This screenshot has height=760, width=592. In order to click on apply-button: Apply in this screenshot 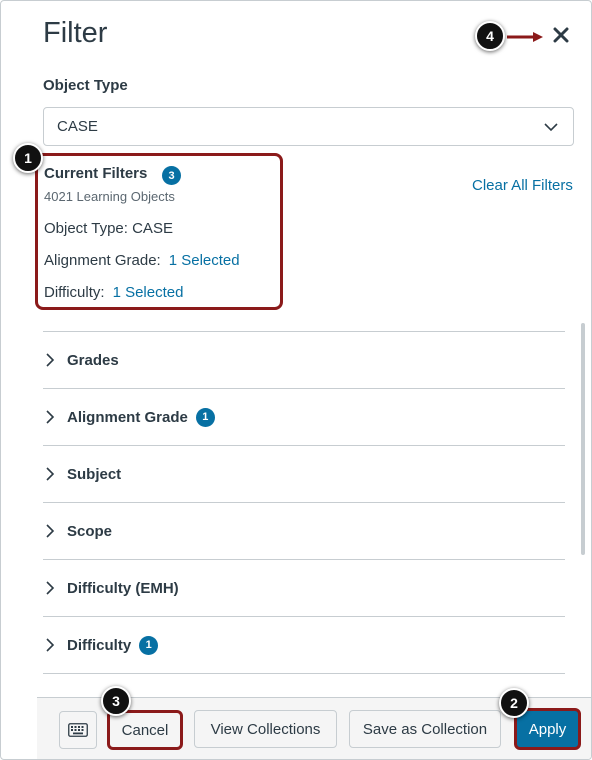, I will do `click(547, 729)`.